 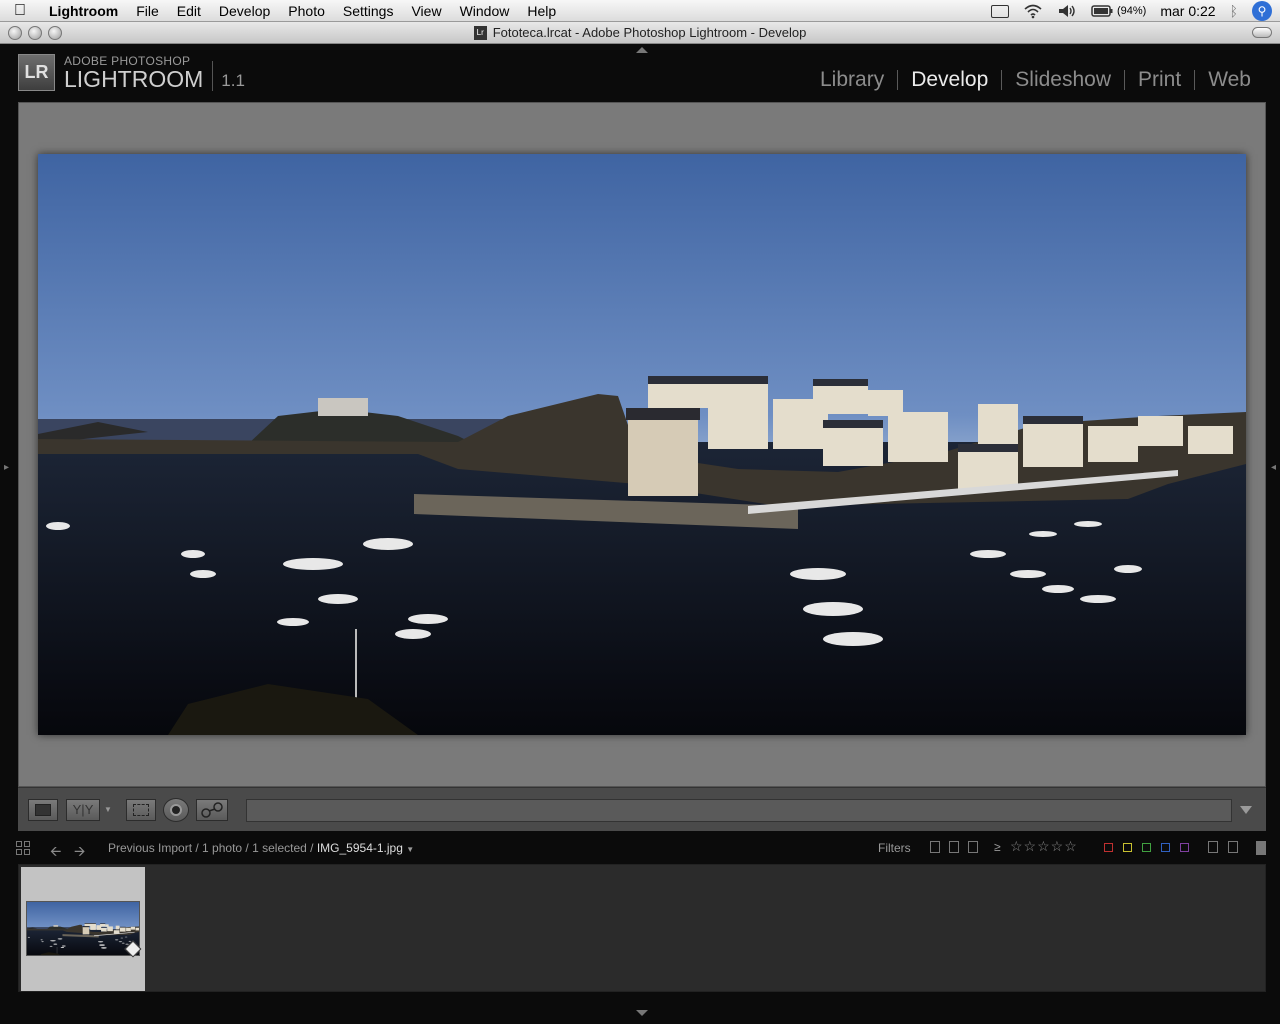 I want to click on menu-photo: Photo, so click(x=306, y=11).